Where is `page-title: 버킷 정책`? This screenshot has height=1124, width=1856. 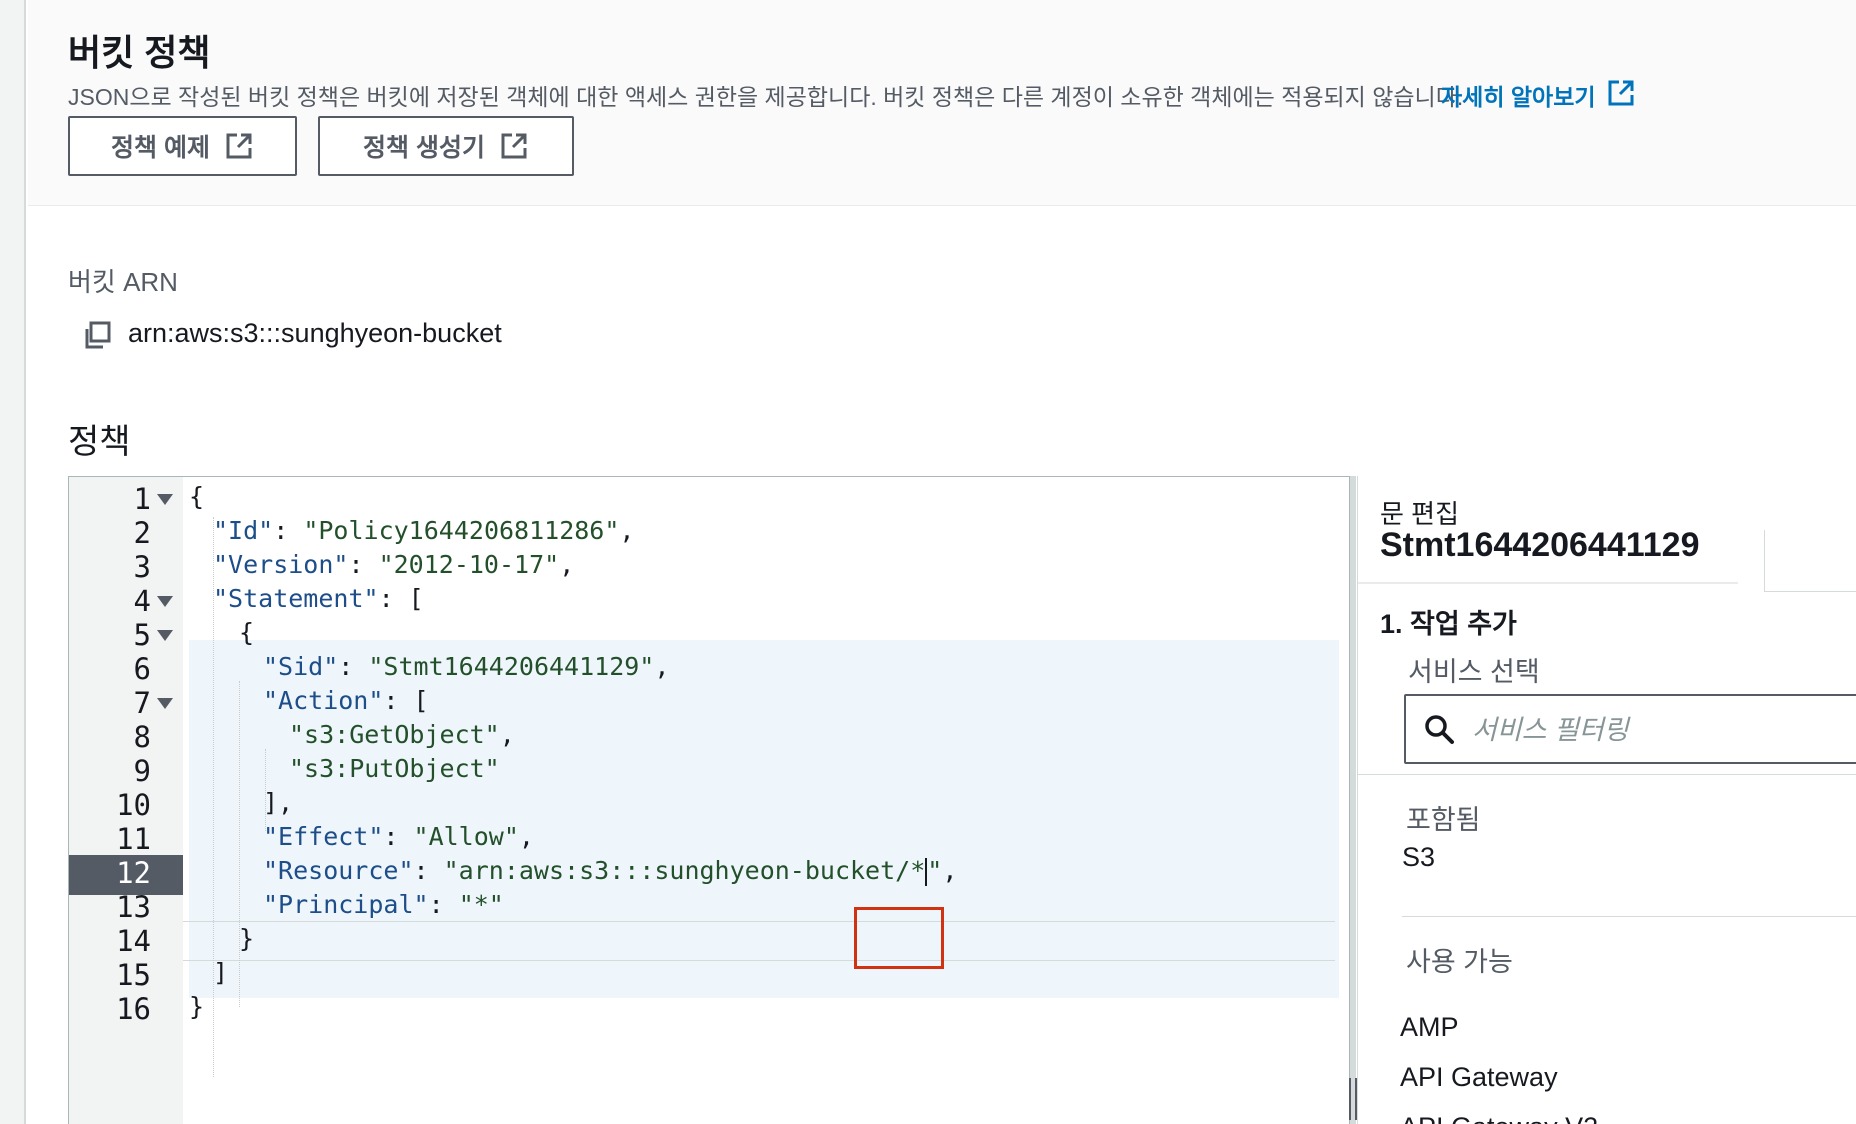 page-title: 버킷 정책 is located at coordinates (139, 52).